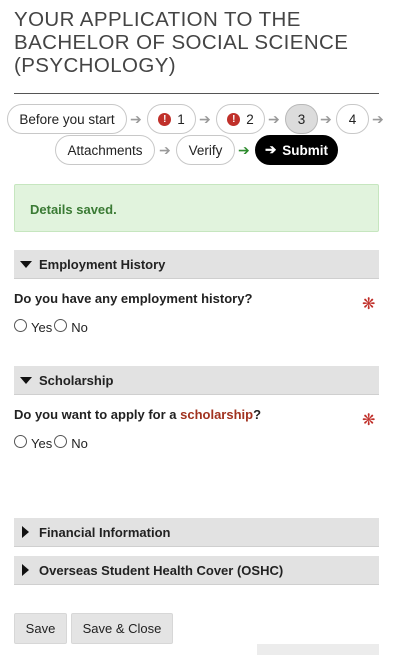 Image resolution: width=399 pixels, height=655 pixels. What do you see at coordinates (161, 570) in the screenshot?
I see `section-title: Overseas Student Health Cover (OSHC)` at bounding box center [161, 570].